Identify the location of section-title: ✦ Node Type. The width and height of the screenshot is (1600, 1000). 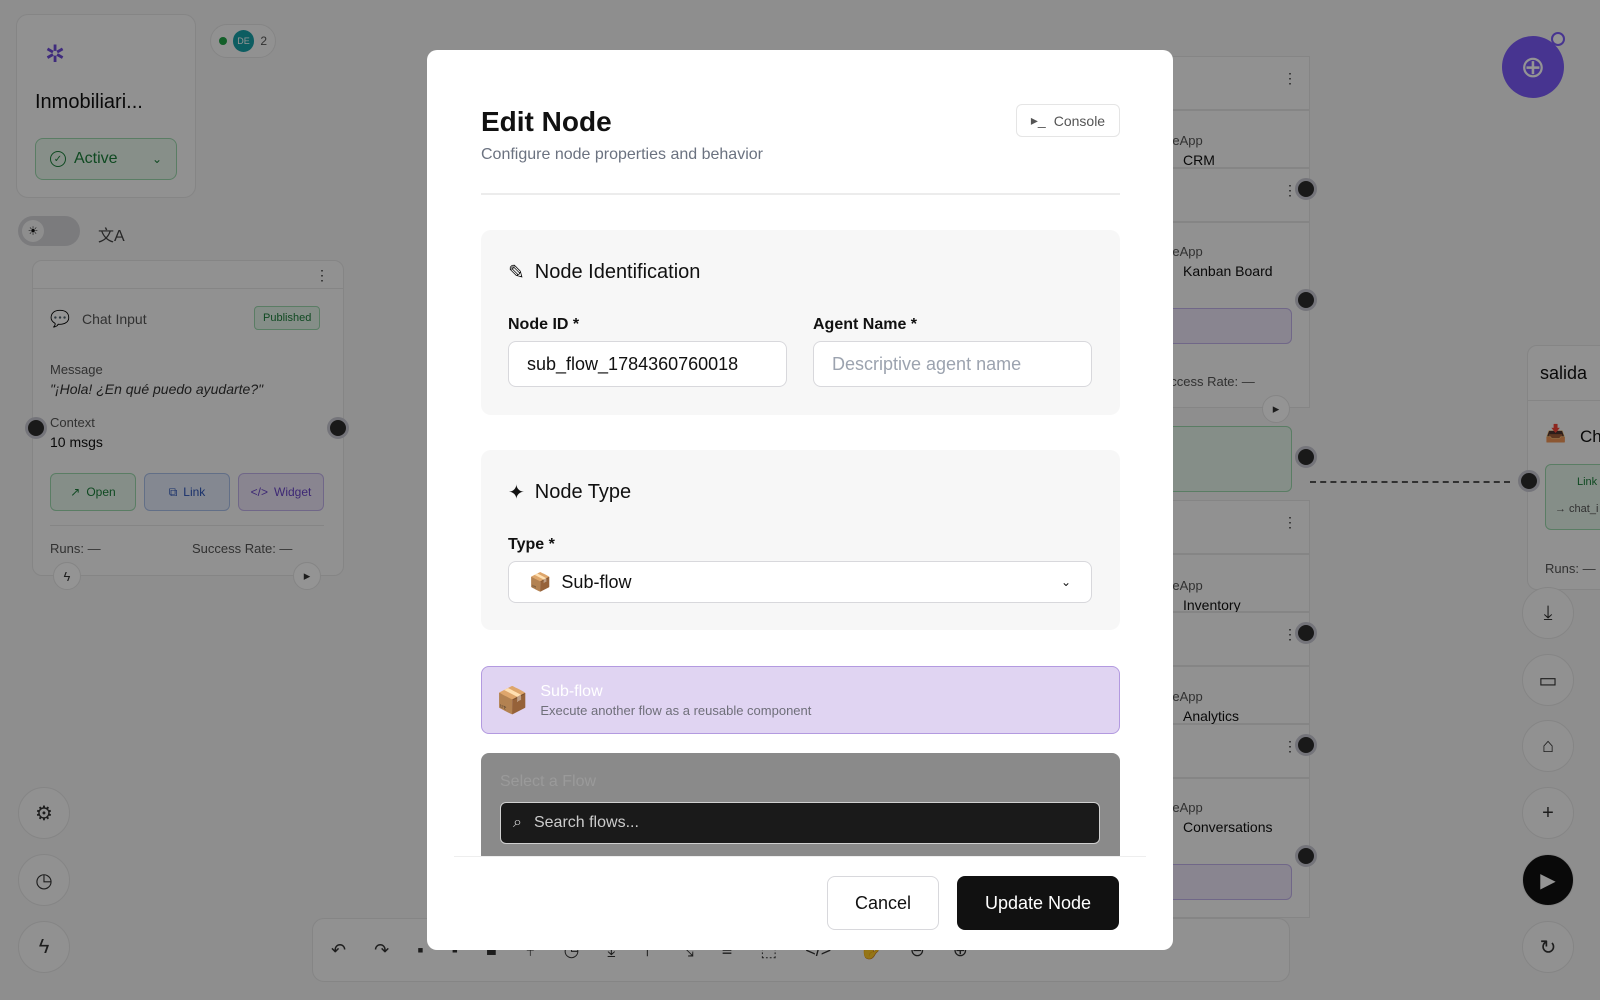
(570, 492).